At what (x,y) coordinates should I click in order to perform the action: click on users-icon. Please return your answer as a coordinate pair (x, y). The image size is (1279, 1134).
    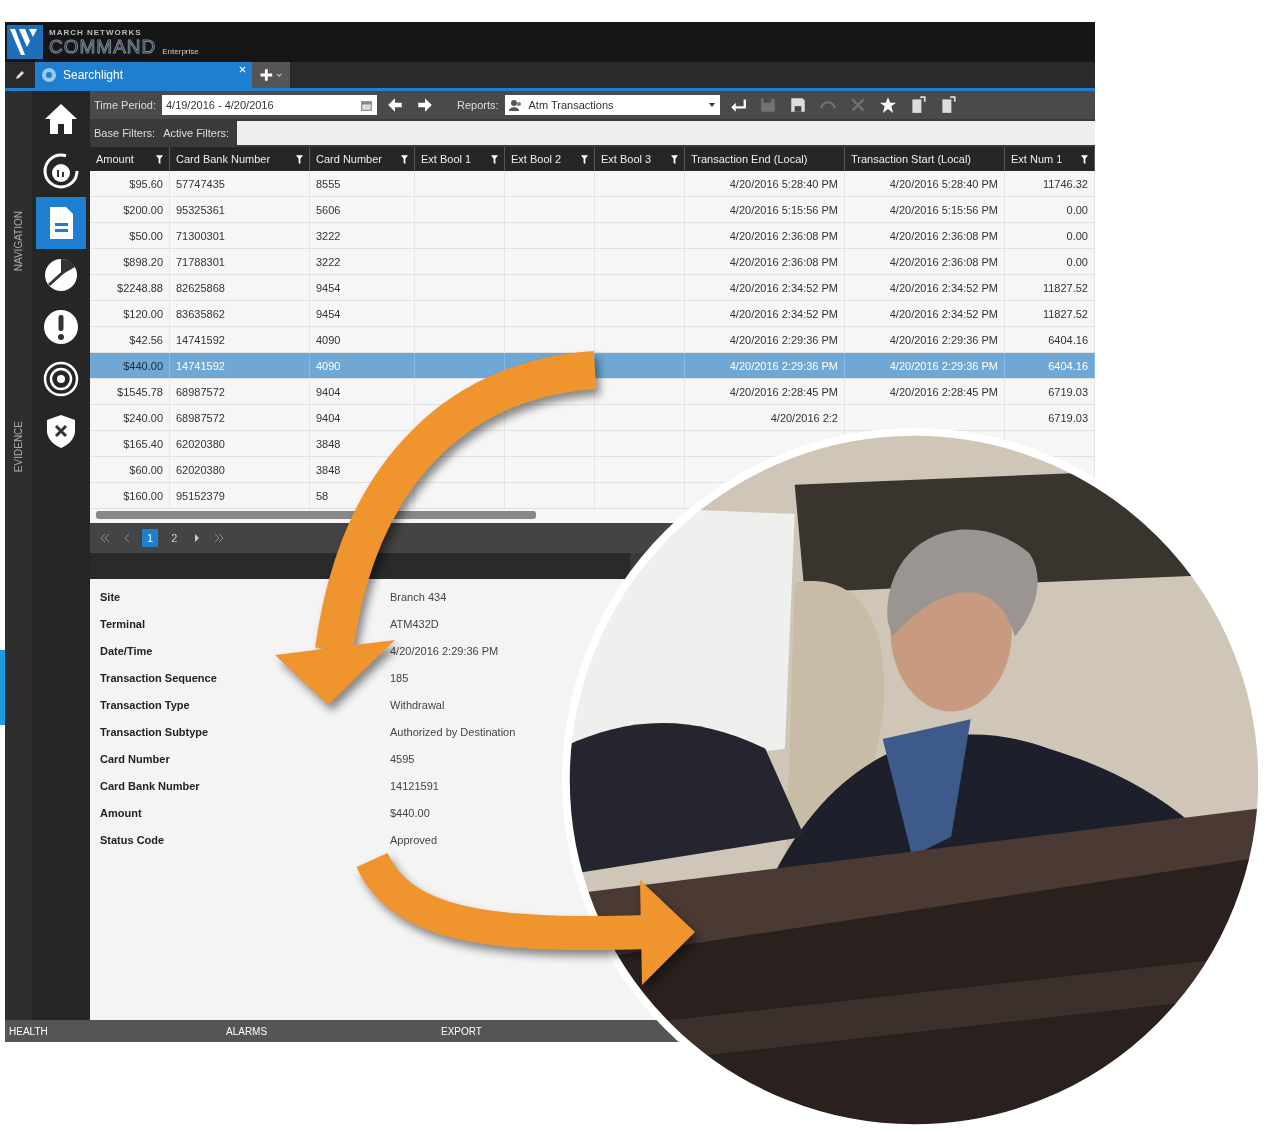
    Looking at the image, I should click on (515, 105).